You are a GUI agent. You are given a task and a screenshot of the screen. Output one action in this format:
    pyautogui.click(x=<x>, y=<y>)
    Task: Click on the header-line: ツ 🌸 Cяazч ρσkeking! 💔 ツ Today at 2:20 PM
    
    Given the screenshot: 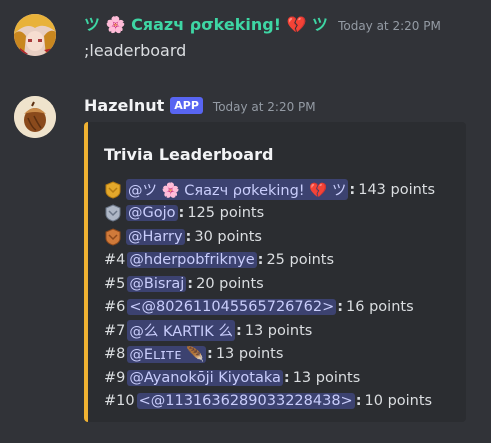 What is the action you would take?
    pyautogui.click(x=262, y=23)
    